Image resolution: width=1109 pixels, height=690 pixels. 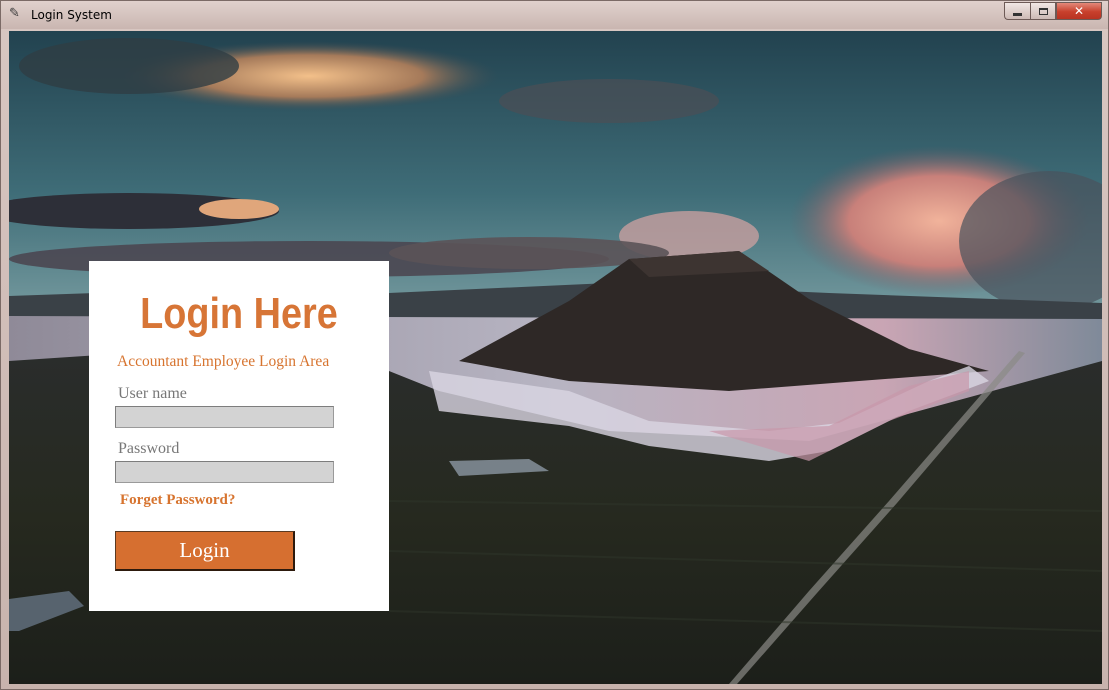 What do you see at coordinates (71, 15) in the screenshot?
I see `window-title: Login System` at bounding box center [71, 15].